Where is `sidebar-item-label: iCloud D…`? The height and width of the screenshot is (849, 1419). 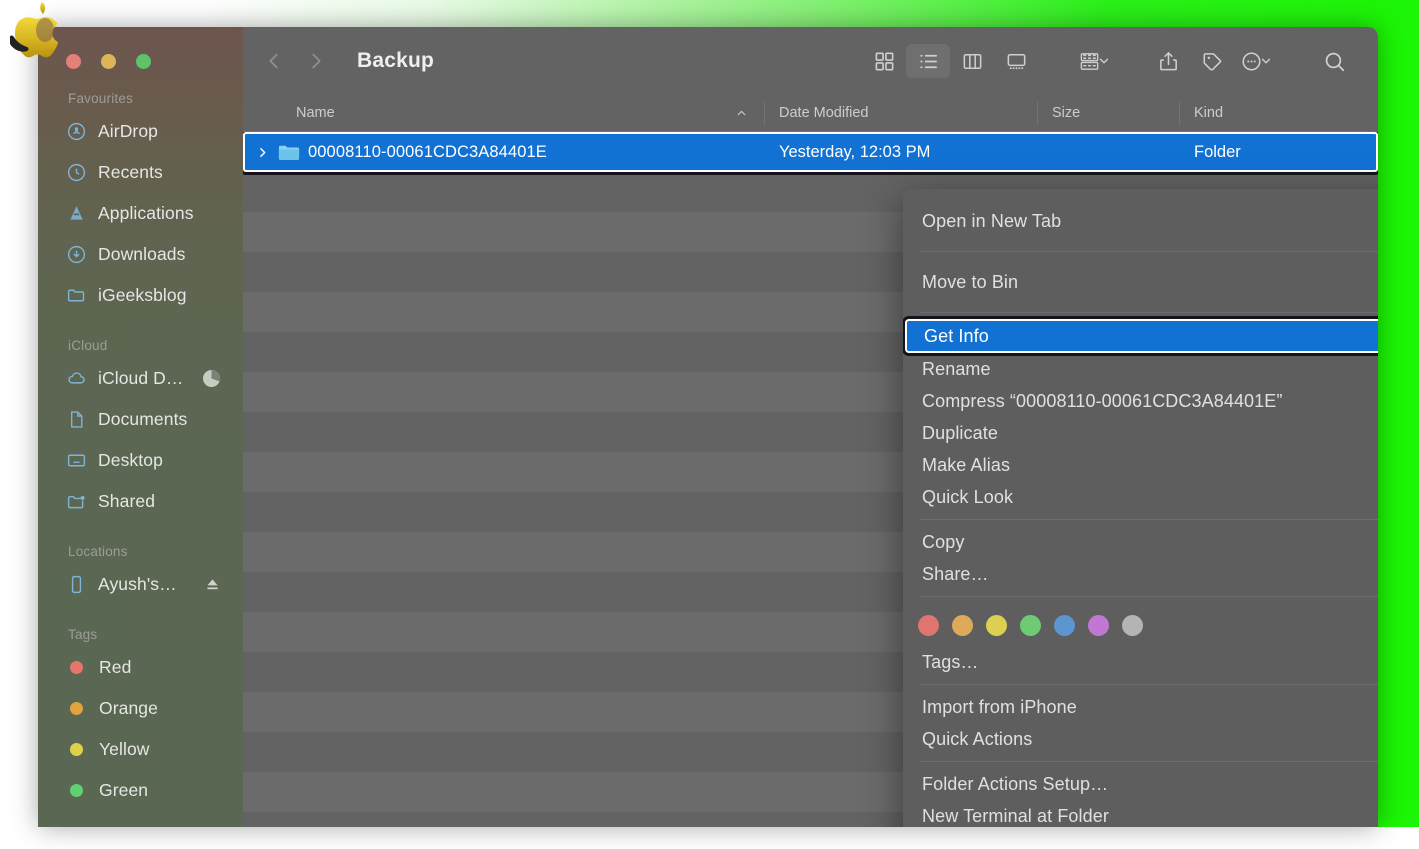
sidebar-item-label: iCloud D… is located at coordinates (141, 378).